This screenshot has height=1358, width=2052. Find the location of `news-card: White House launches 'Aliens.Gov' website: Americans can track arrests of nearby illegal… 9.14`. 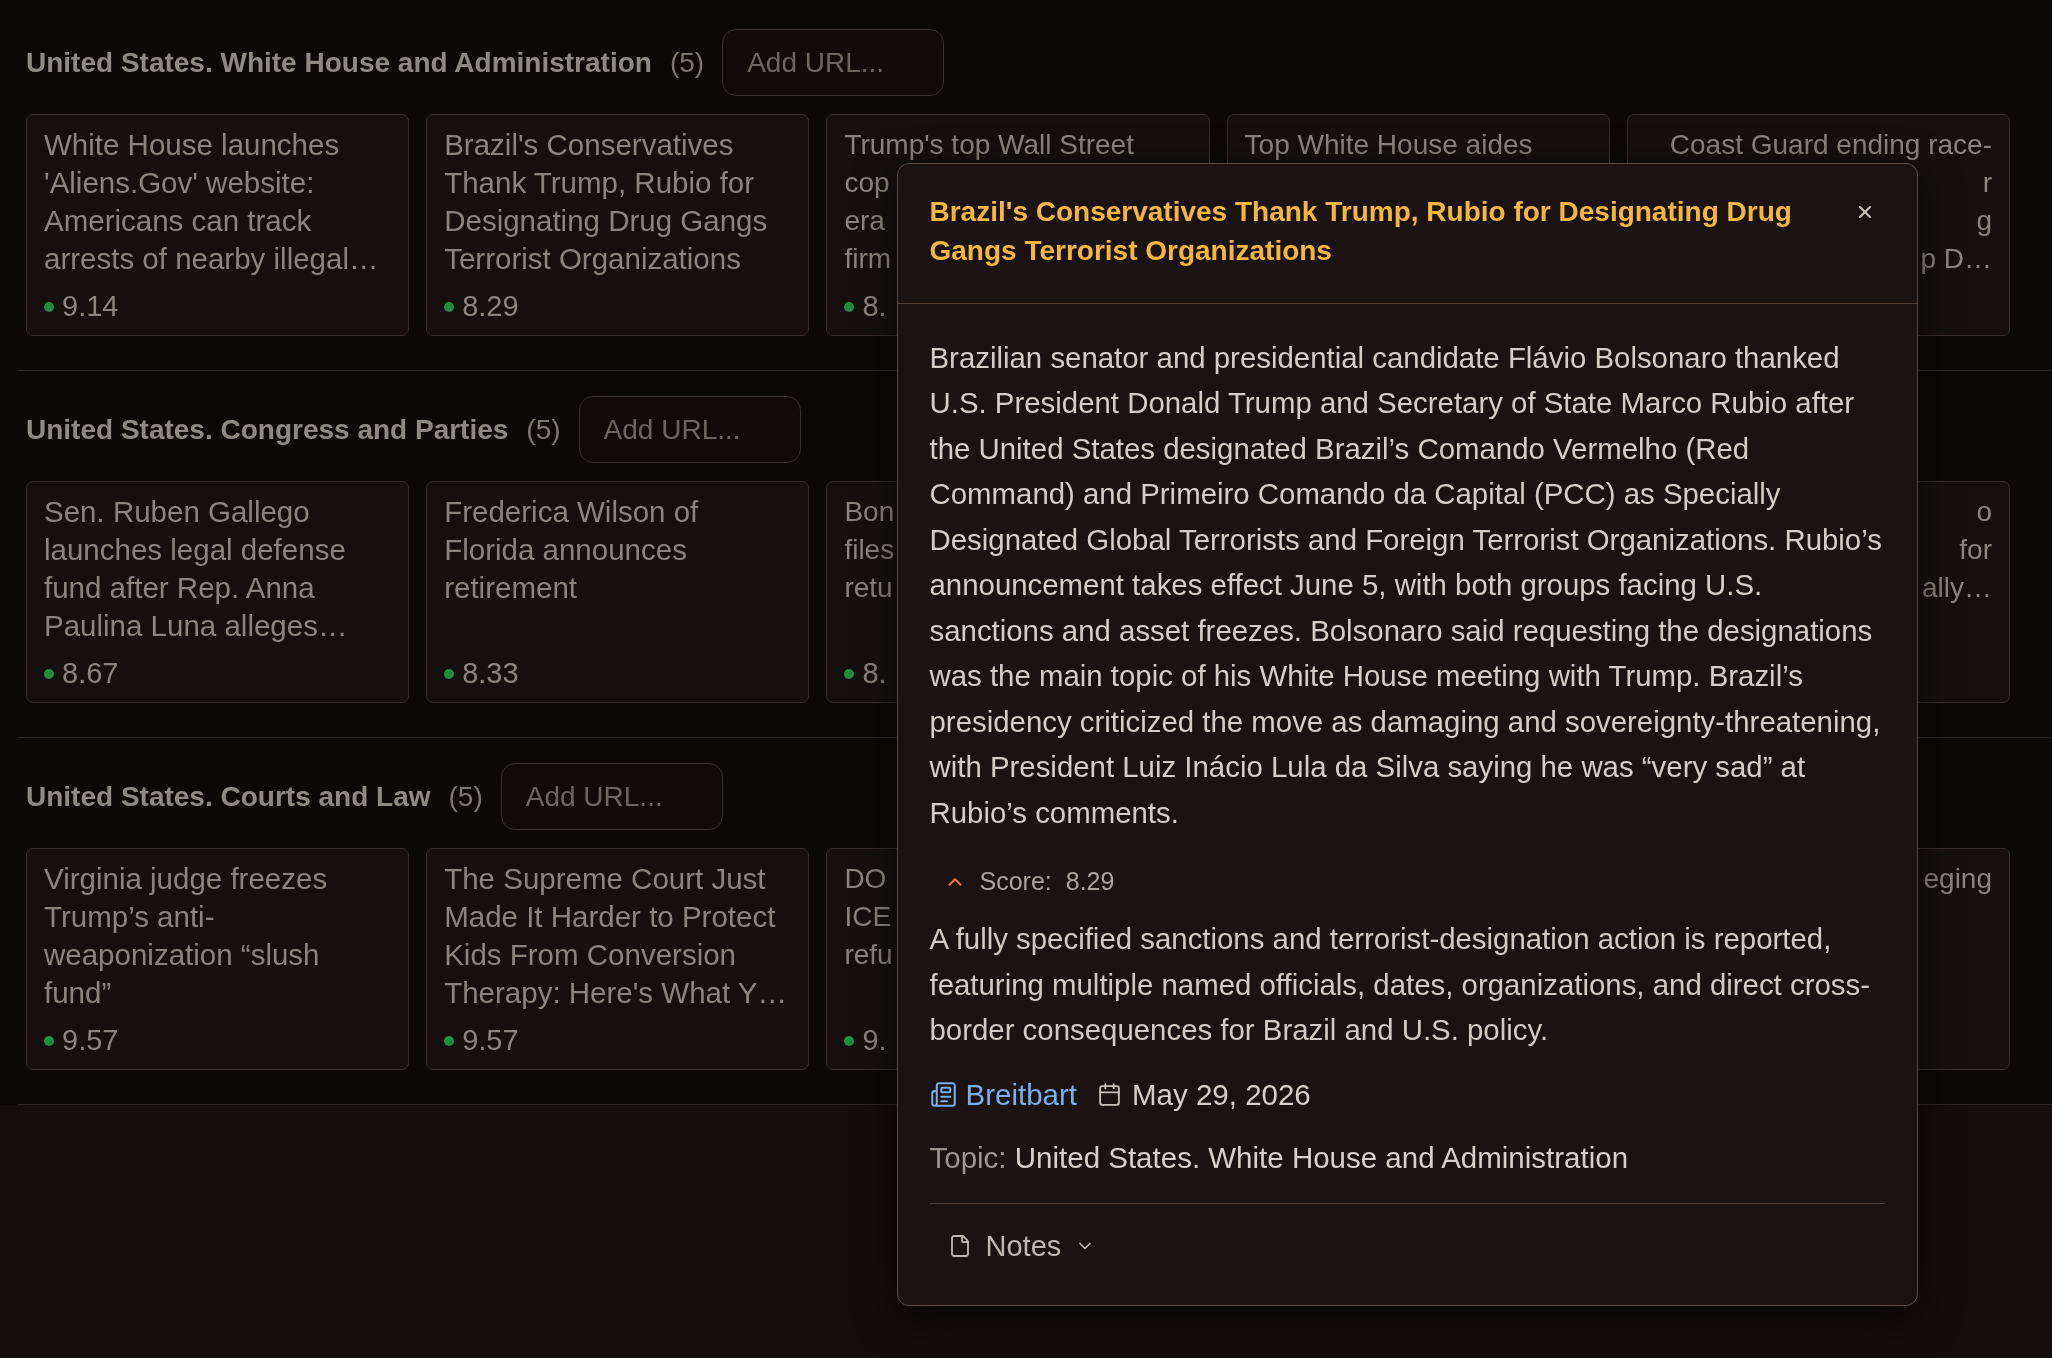

news-card: White House launches 'Aliens.Gov' website: Americans can track arrests of nearby illegal… 9.14 is located at coordinates (218, 225).